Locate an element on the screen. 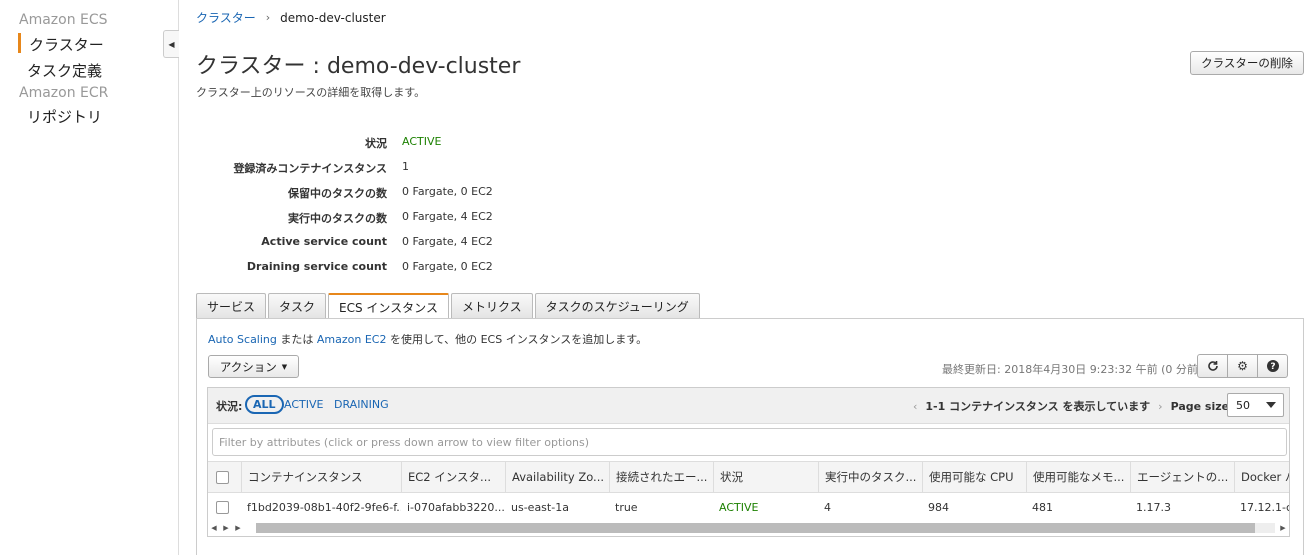  actions-dropdown-button: アクション ▼ is located at coordinates (253, 366).